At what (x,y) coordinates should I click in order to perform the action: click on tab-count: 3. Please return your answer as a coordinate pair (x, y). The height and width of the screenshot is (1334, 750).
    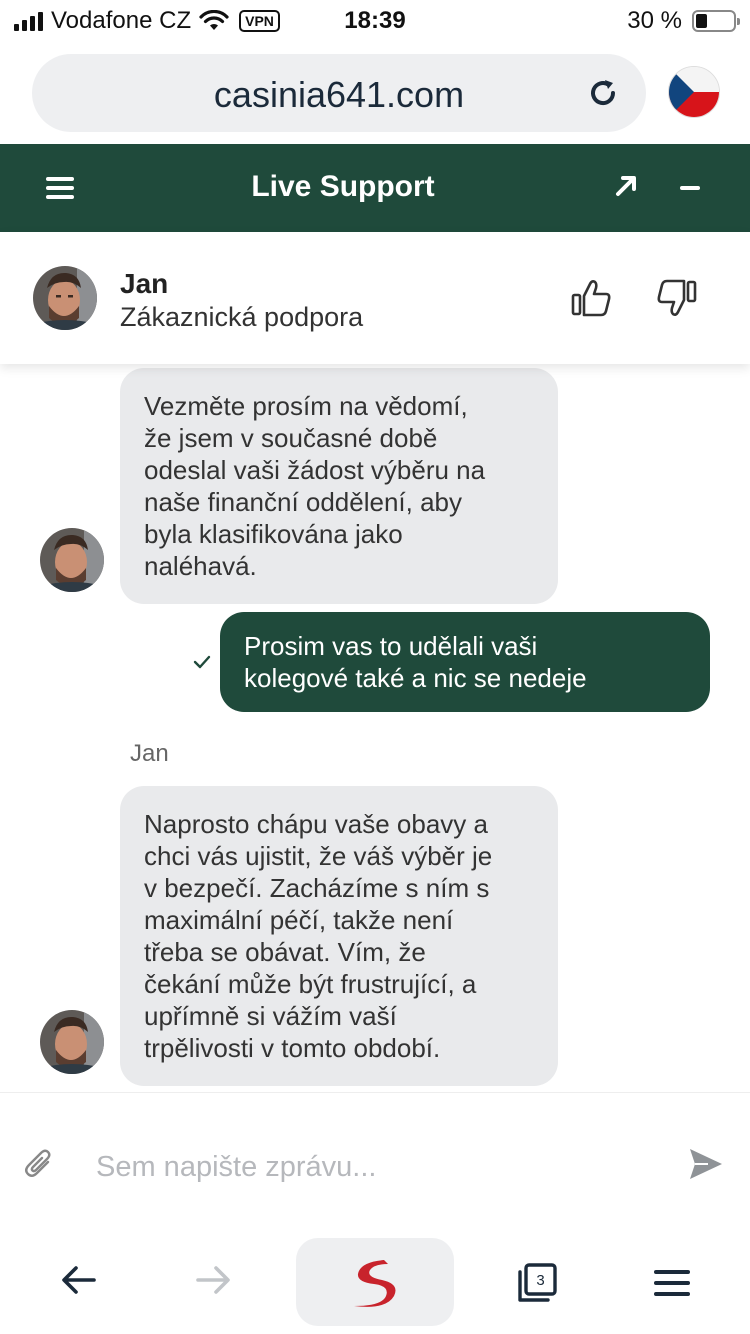
    Looking at the image, I should click on (540, 1280).